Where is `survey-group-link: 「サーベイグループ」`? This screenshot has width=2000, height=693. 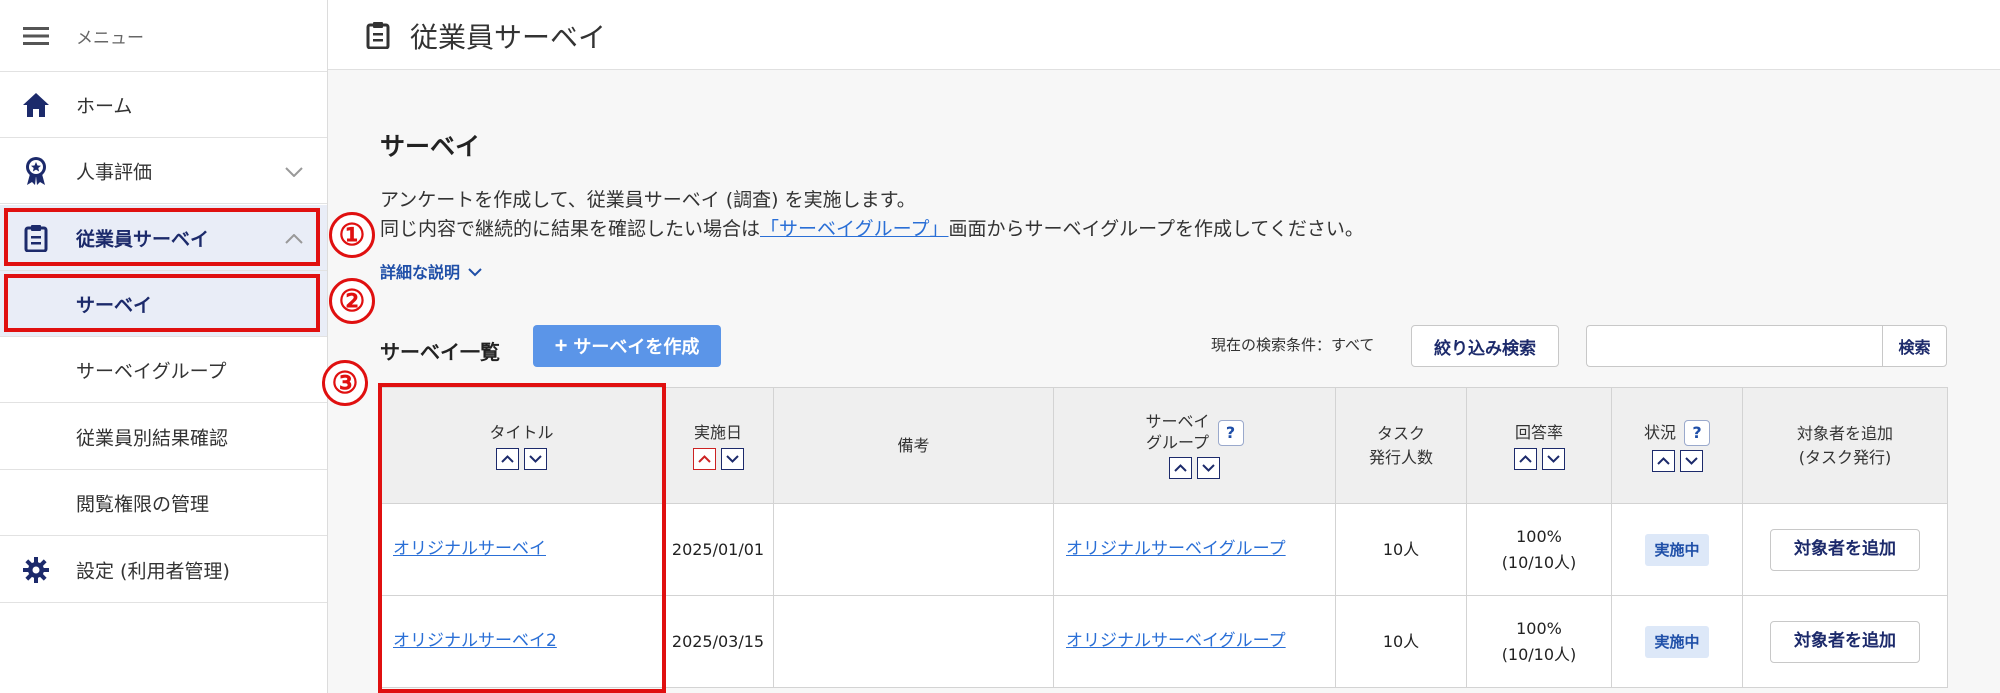 survey-group-link: 「サーベイグループ」 is located at coordinates (854, 229).